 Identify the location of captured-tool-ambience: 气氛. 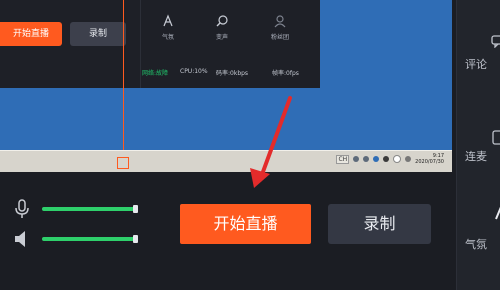
(168, 27).